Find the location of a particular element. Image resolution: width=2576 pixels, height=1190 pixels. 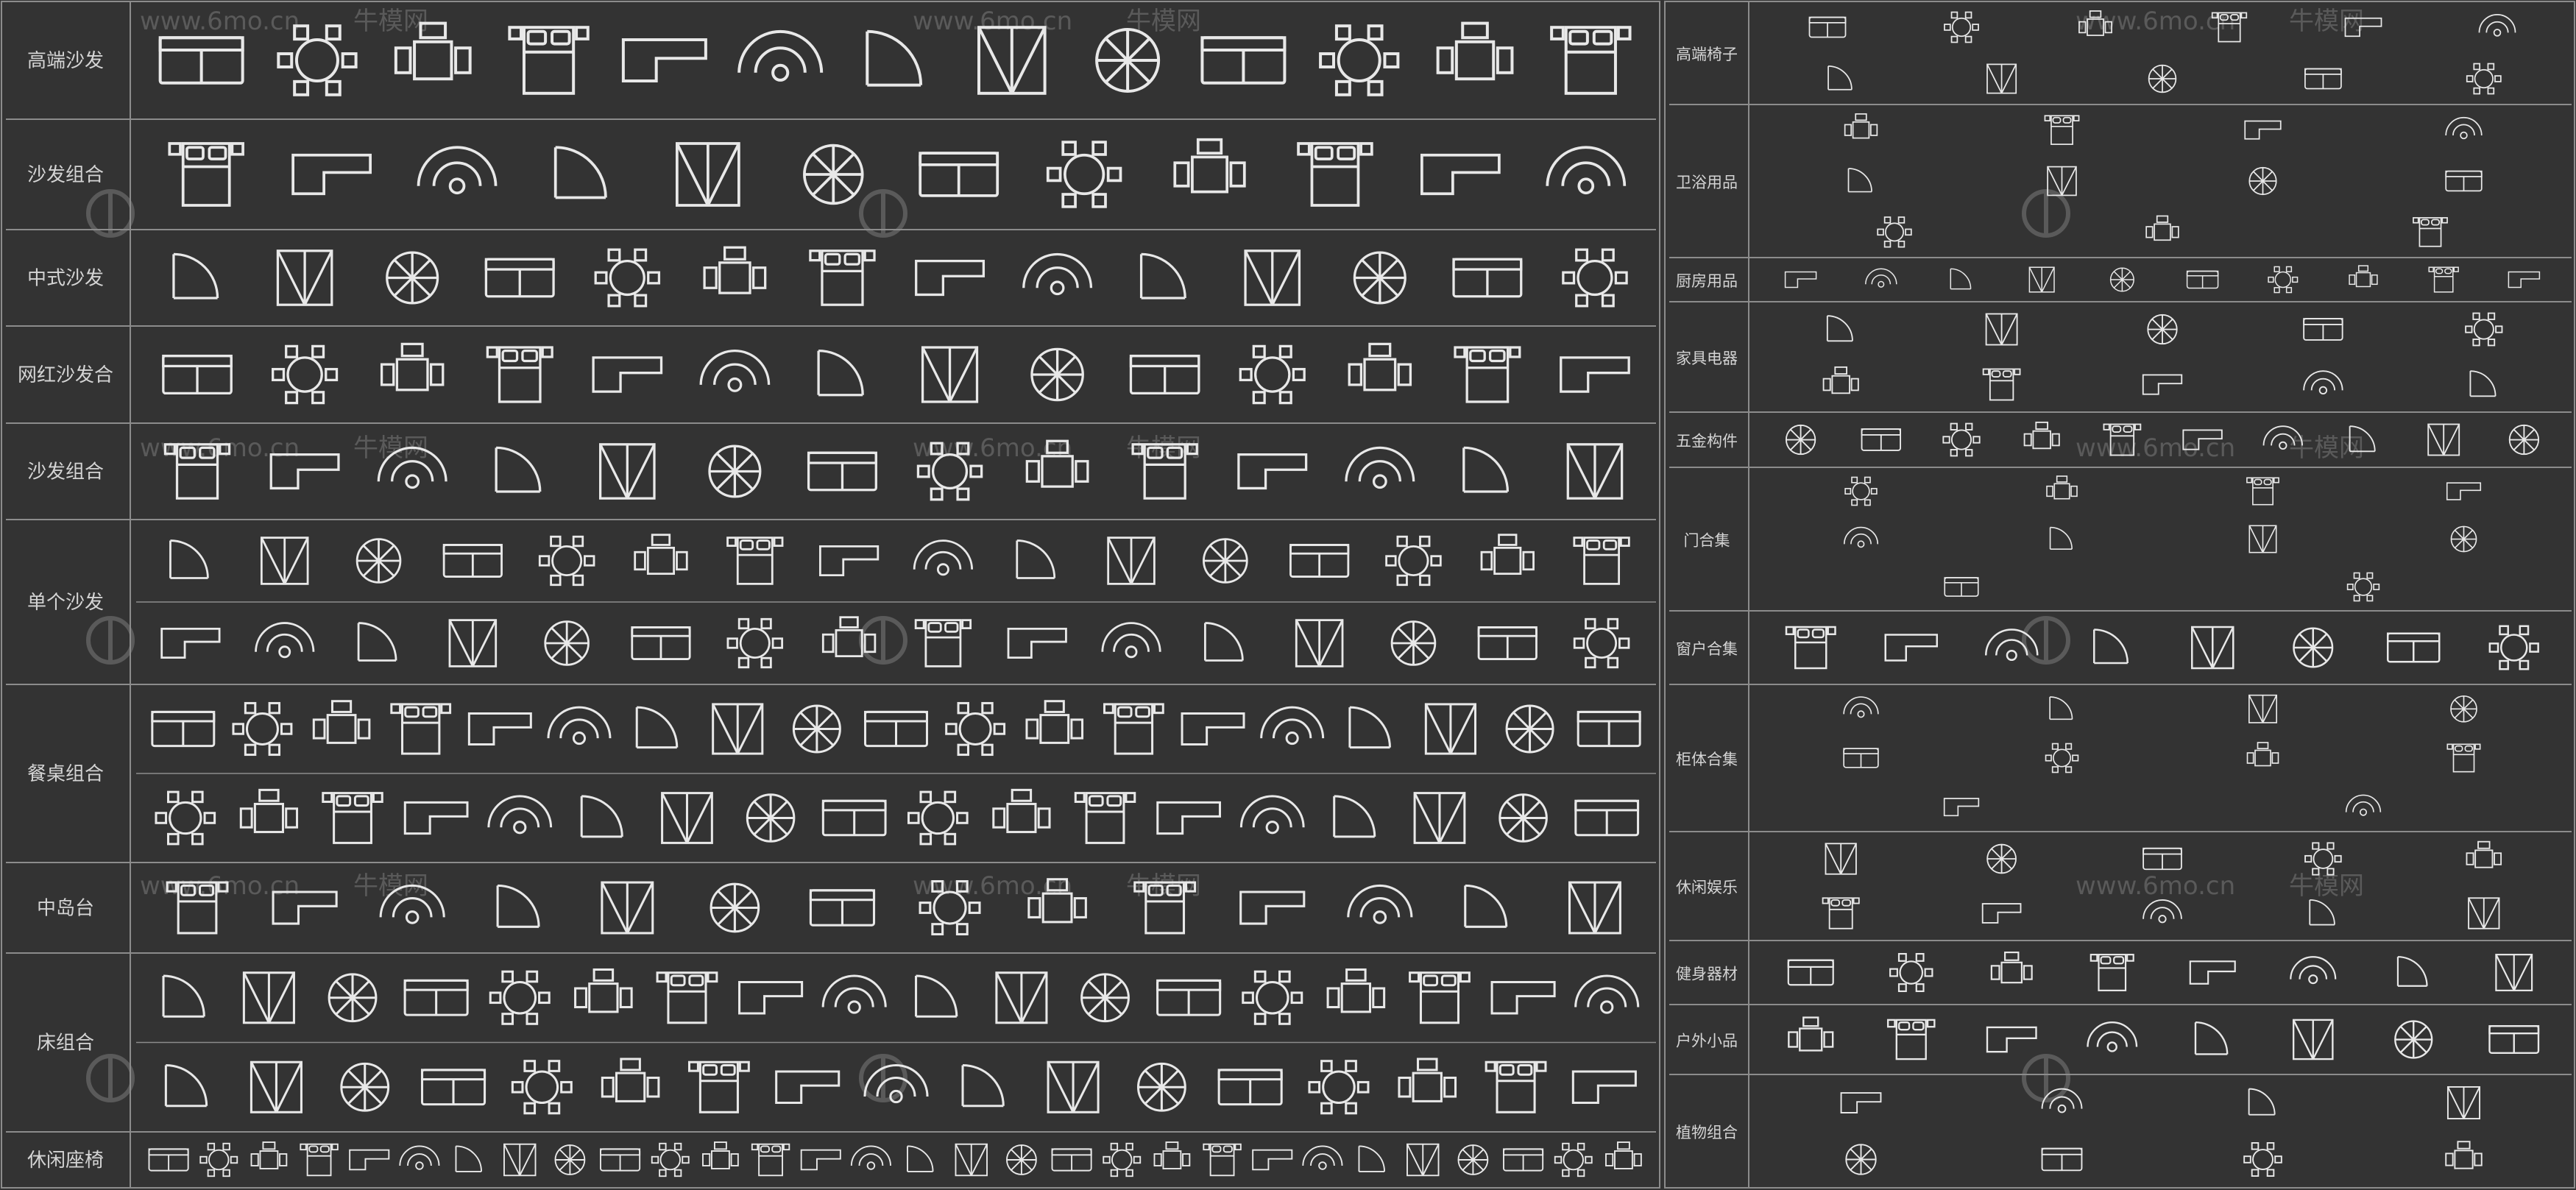

curtain-icon is located at coordinates (2313, 647).